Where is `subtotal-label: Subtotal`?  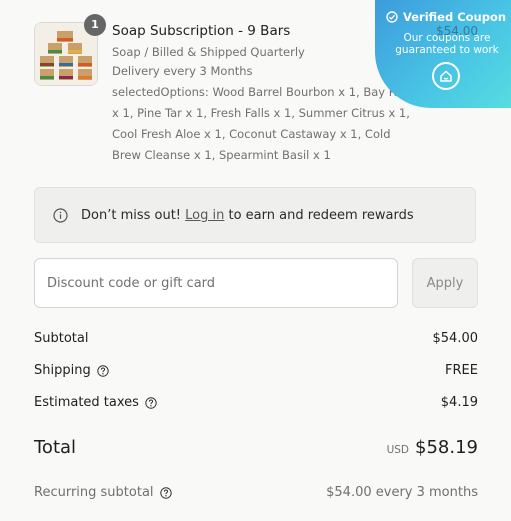
subtotal-label: Subtotal is located at coordinates (61, 338).